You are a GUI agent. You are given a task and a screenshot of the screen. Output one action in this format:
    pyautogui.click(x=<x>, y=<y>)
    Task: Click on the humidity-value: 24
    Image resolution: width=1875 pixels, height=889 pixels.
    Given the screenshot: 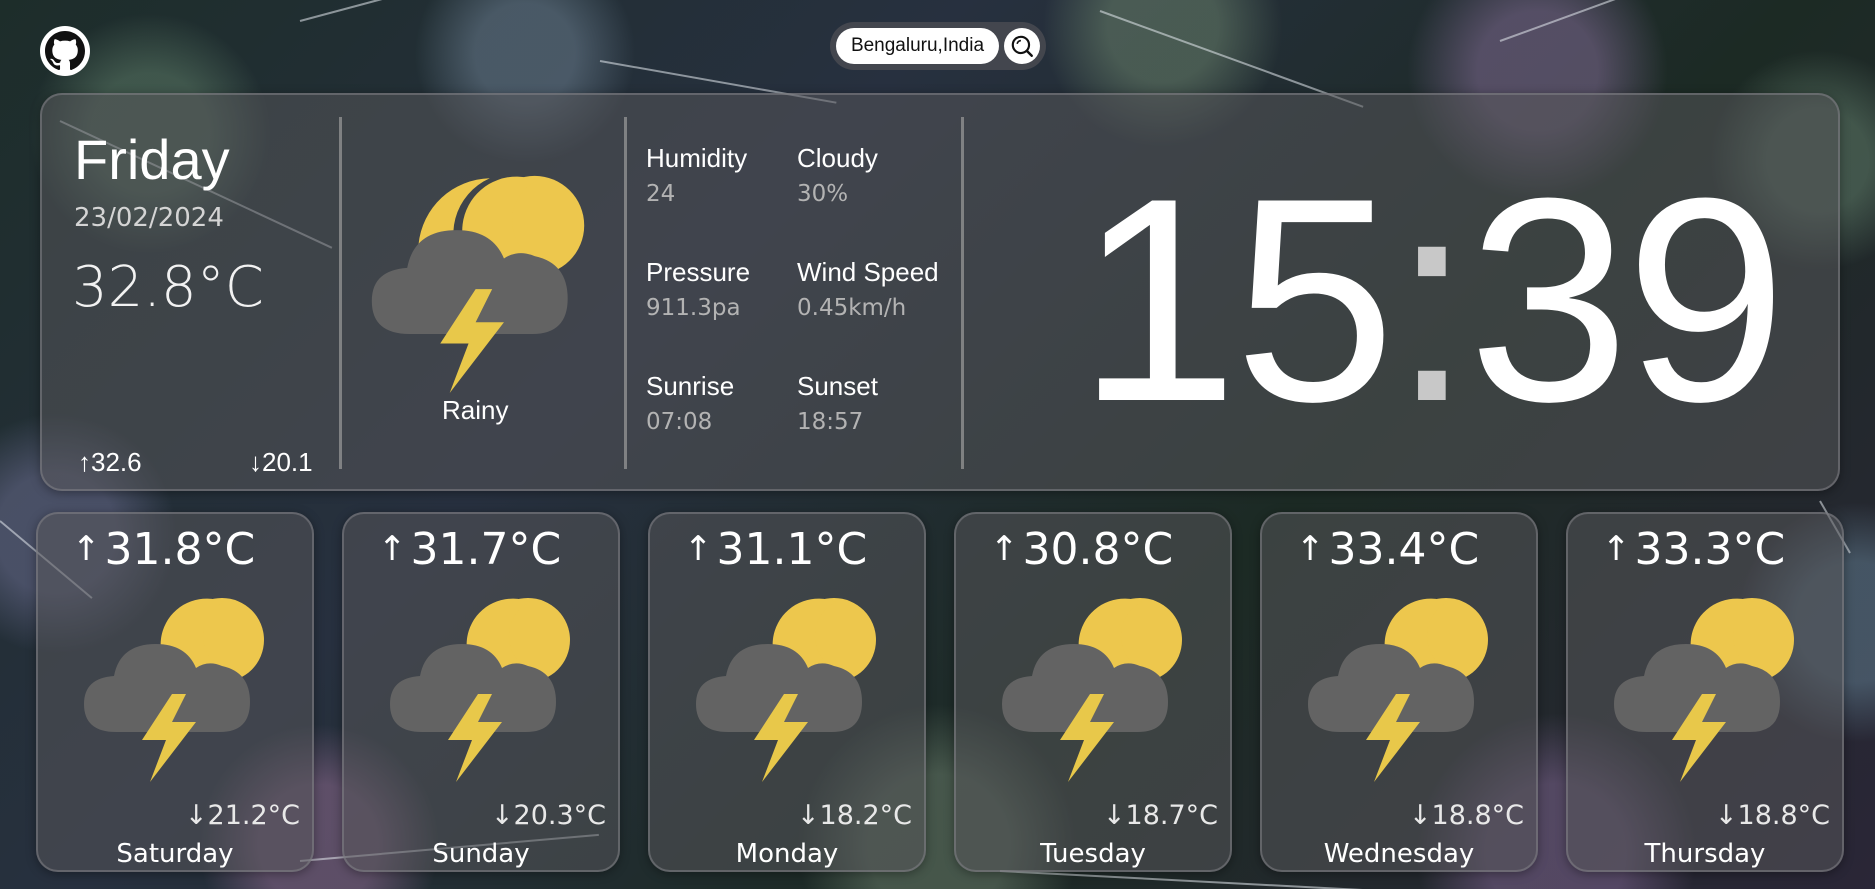 What is the action you would take?
    pyautogui.click(x=661, y=194)
    